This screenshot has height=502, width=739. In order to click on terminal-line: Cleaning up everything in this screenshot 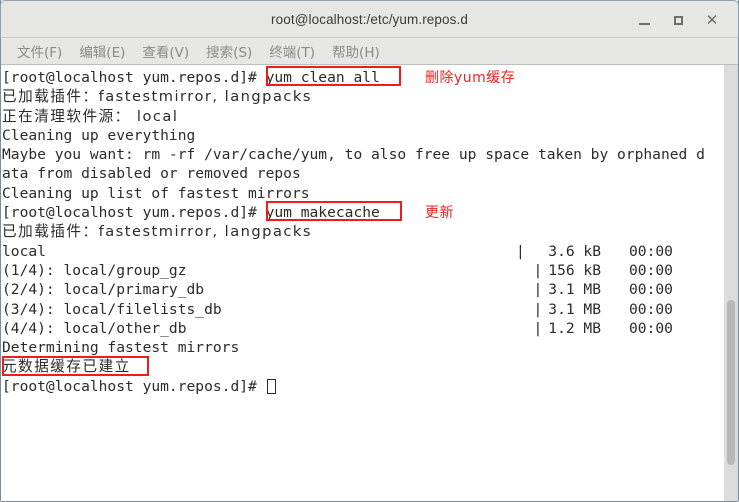, I will do `click(99, 135)`.